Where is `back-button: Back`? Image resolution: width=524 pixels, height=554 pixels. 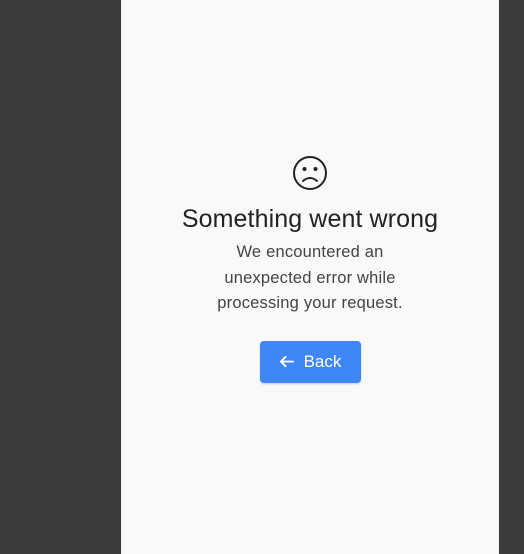 back-button: Back is located at coordinates (310, 361).